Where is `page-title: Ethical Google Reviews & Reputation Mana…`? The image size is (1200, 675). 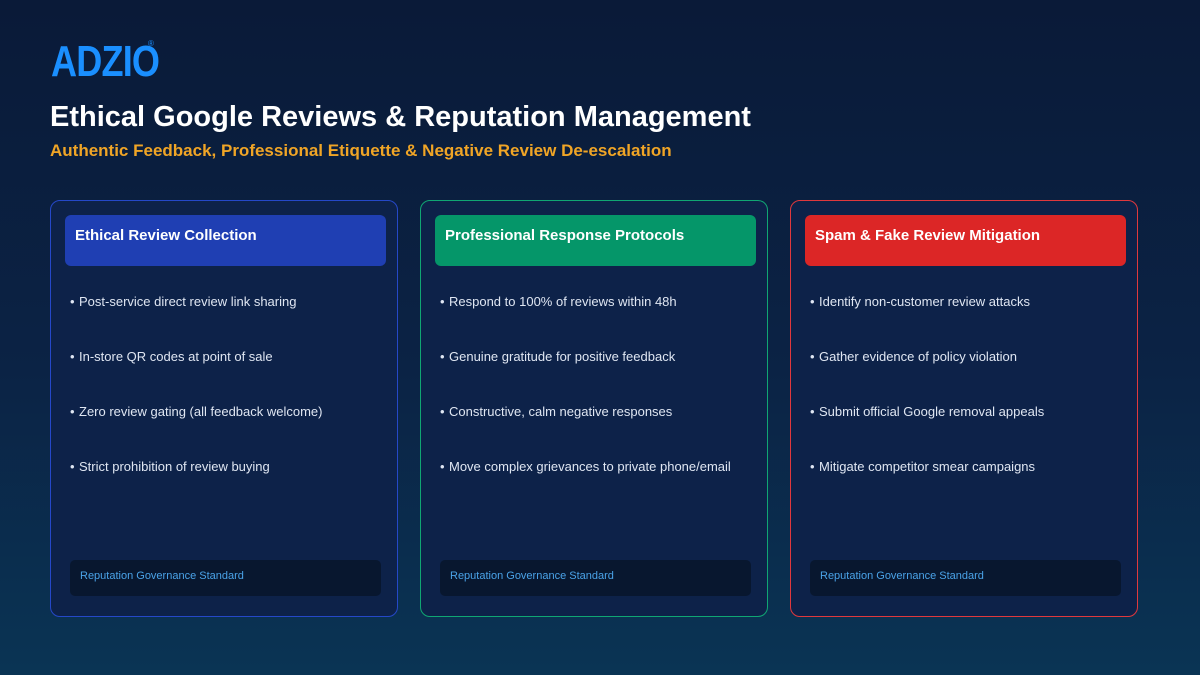
page-title: Ethical Google Reviews & Reputation Mana… is located at coordinates (400, 117).